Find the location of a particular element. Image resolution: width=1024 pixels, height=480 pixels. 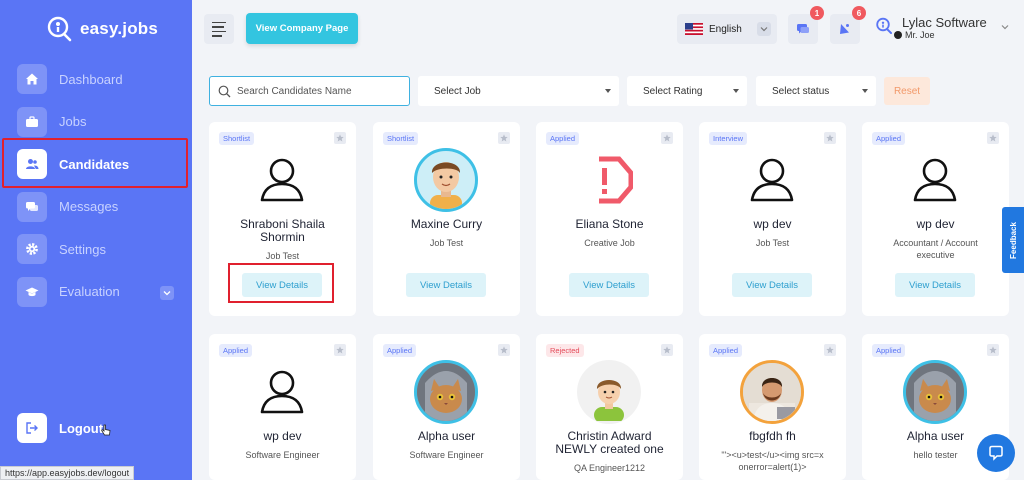

sidebar-item-label: Dashboard is located at coordinates (91, 79).